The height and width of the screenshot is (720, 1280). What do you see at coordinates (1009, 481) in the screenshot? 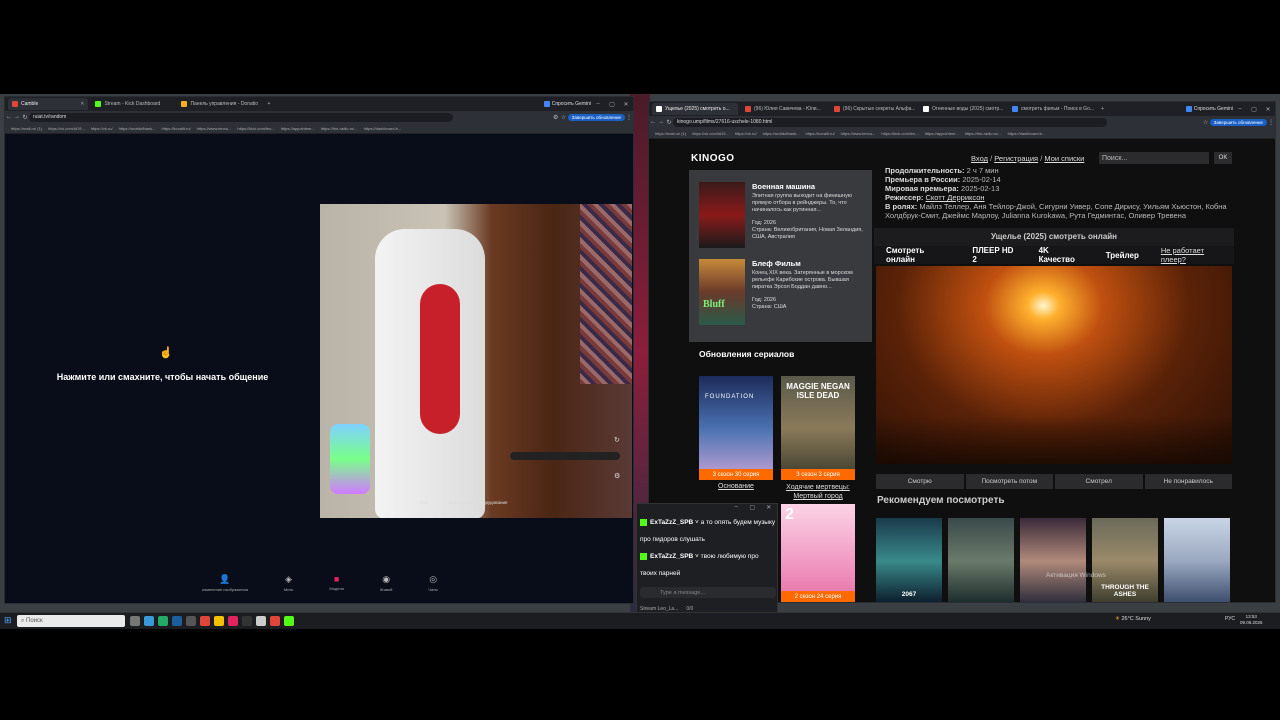
I see `action-button: Посмотреть потом` at bounding box center [1009, 481].